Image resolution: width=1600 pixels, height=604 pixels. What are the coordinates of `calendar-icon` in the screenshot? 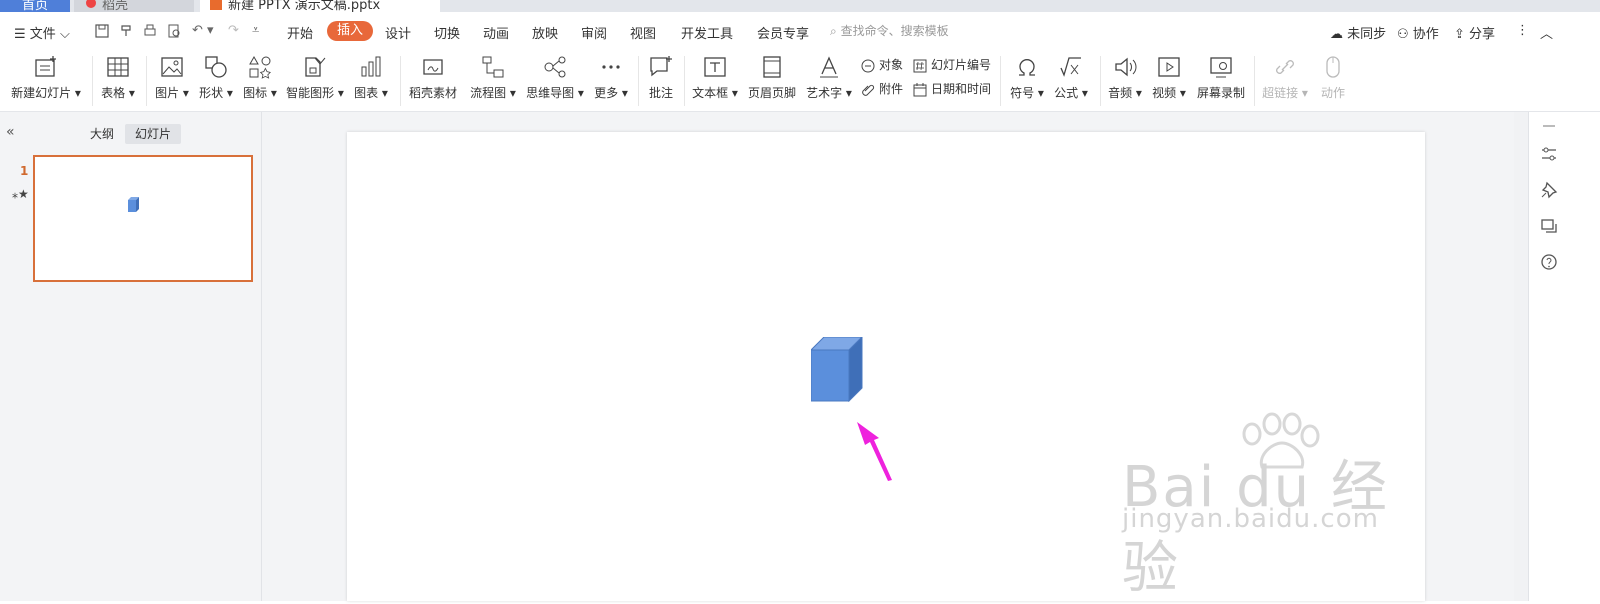 It's located at (920, 89).